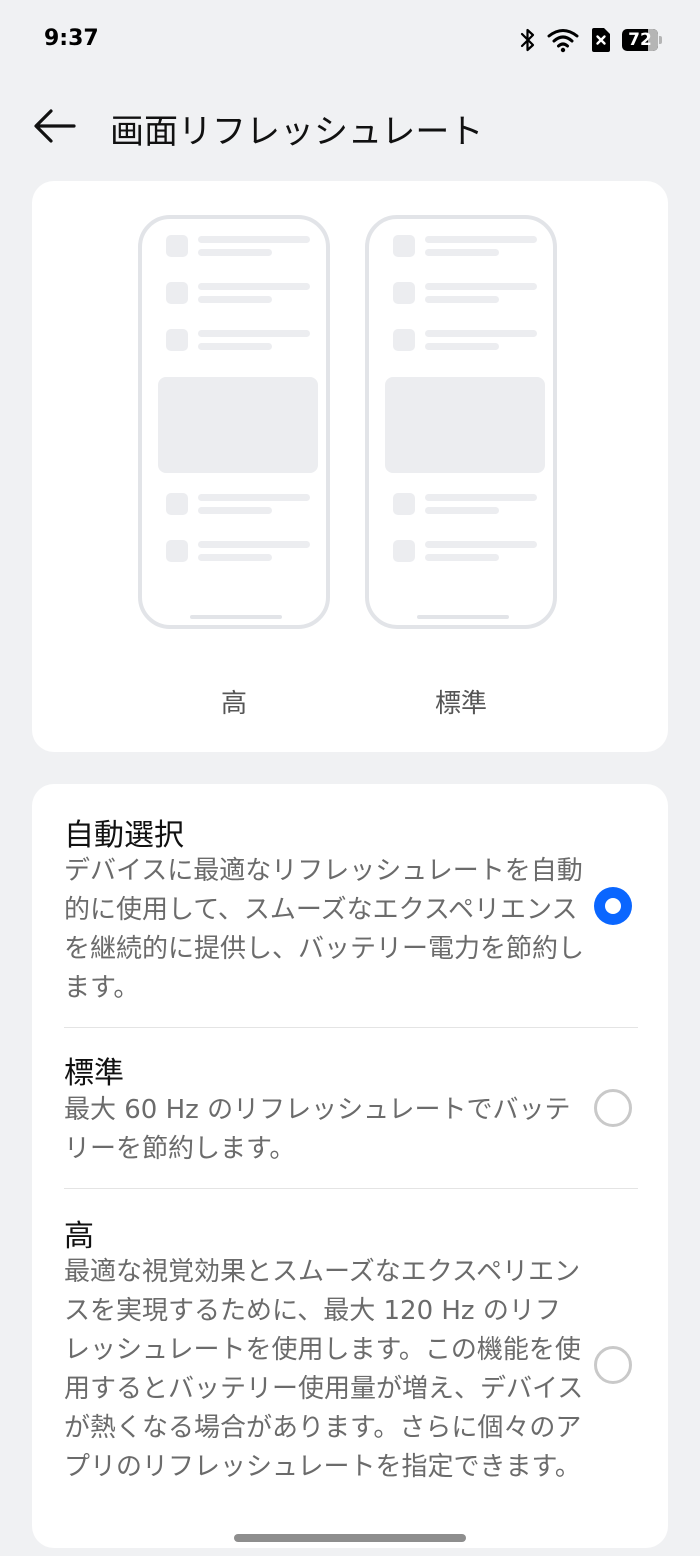 Image resolution: width=700 pixels, height=1556 pixels. I want to click on option-auto-radio, so click(613, 906).